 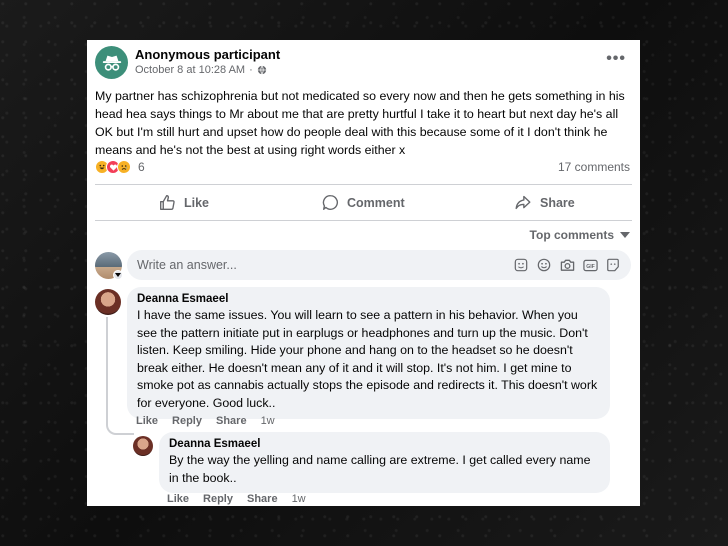 I want to click on gif-icon: GIF, so click(x=590, y=265).